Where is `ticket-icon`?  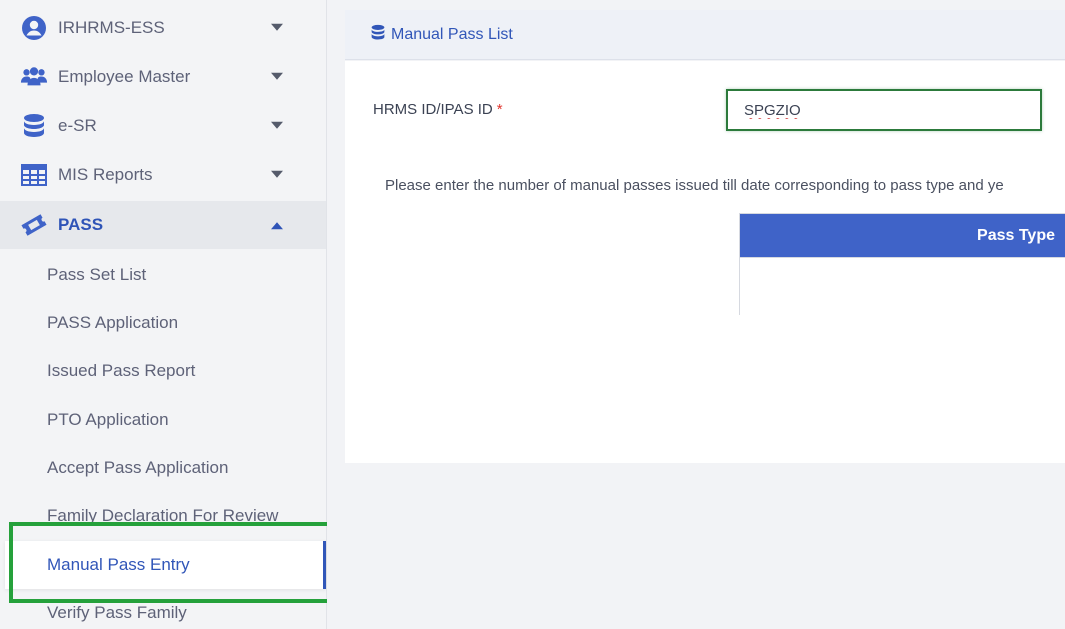 ticket-icon is located at coordinates (34, 225).